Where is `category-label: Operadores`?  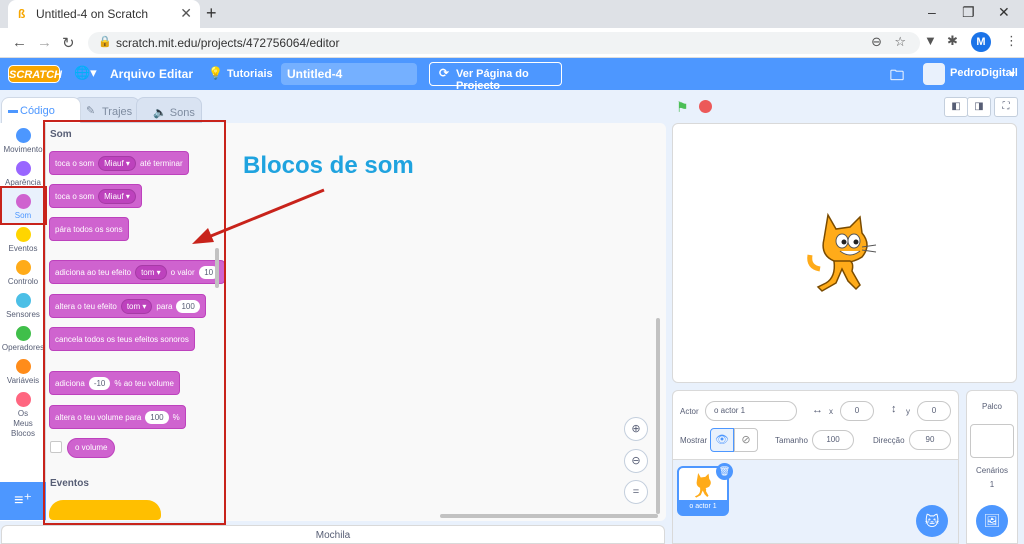
category-label: Operadores is located at coordinates (23, 347).